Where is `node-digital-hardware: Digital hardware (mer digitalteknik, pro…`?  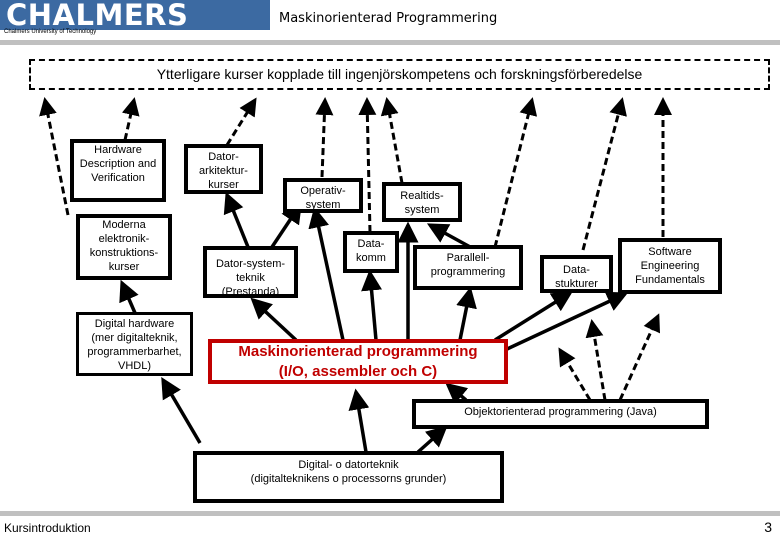 node-digital-hardware: Digital hardware (mer digitalteknik, pro… is located at coordinates (134, 344).